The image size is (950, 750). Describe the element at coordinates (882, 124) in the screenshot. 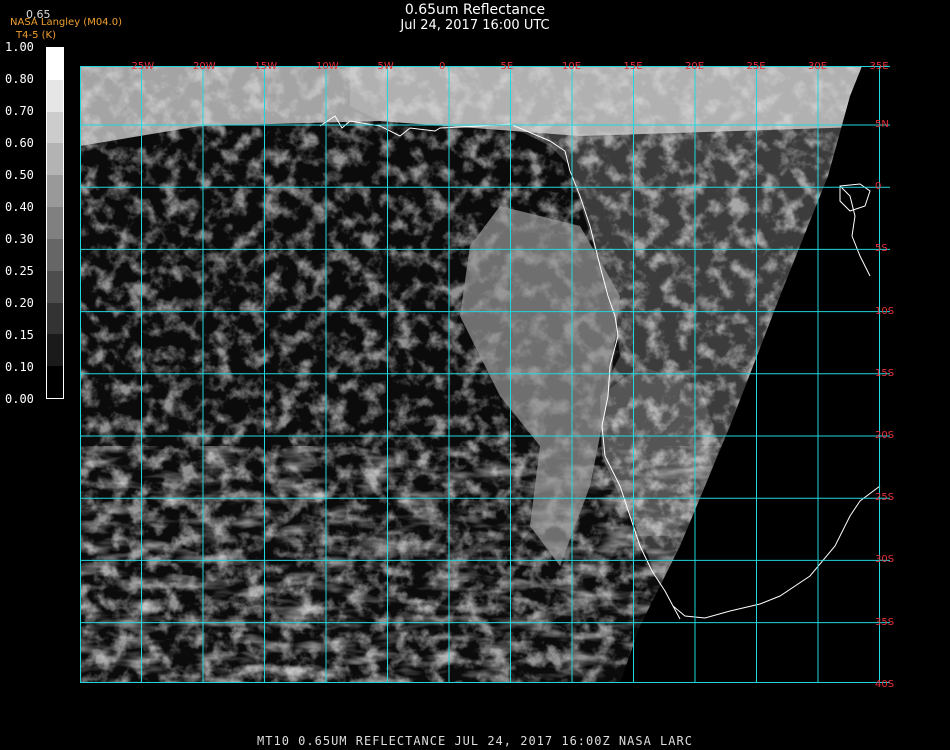

I see `latitude-label: 5N` at that location.